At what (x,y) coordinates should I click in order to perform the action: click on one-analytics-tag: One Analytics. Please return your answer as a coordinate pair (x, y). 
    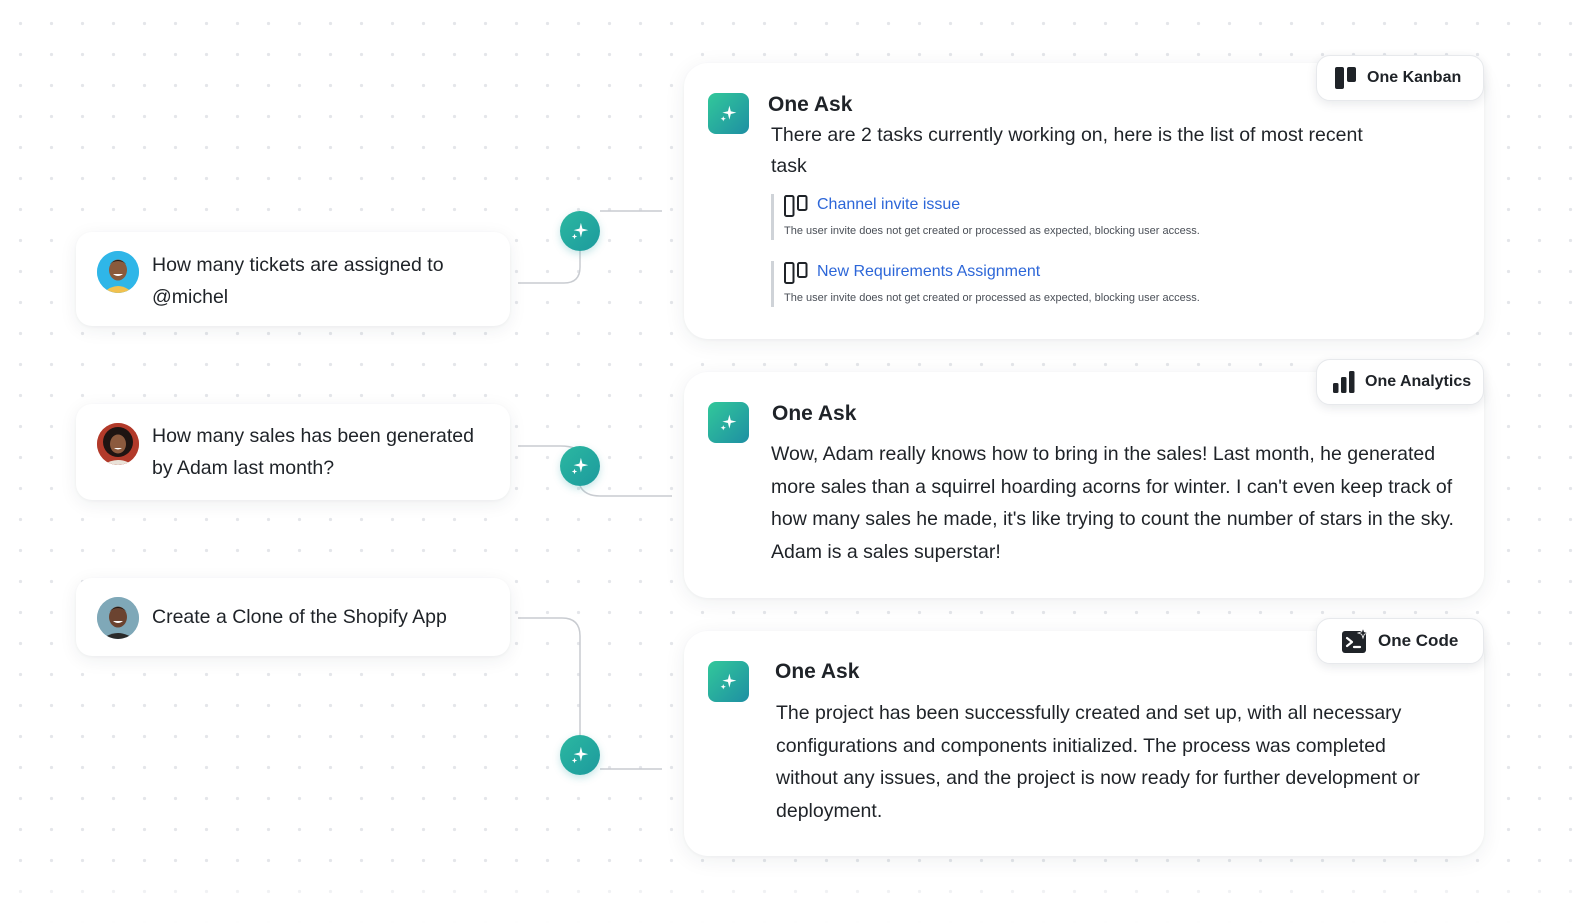
    Looking at the image, I should click on (1400, 382).